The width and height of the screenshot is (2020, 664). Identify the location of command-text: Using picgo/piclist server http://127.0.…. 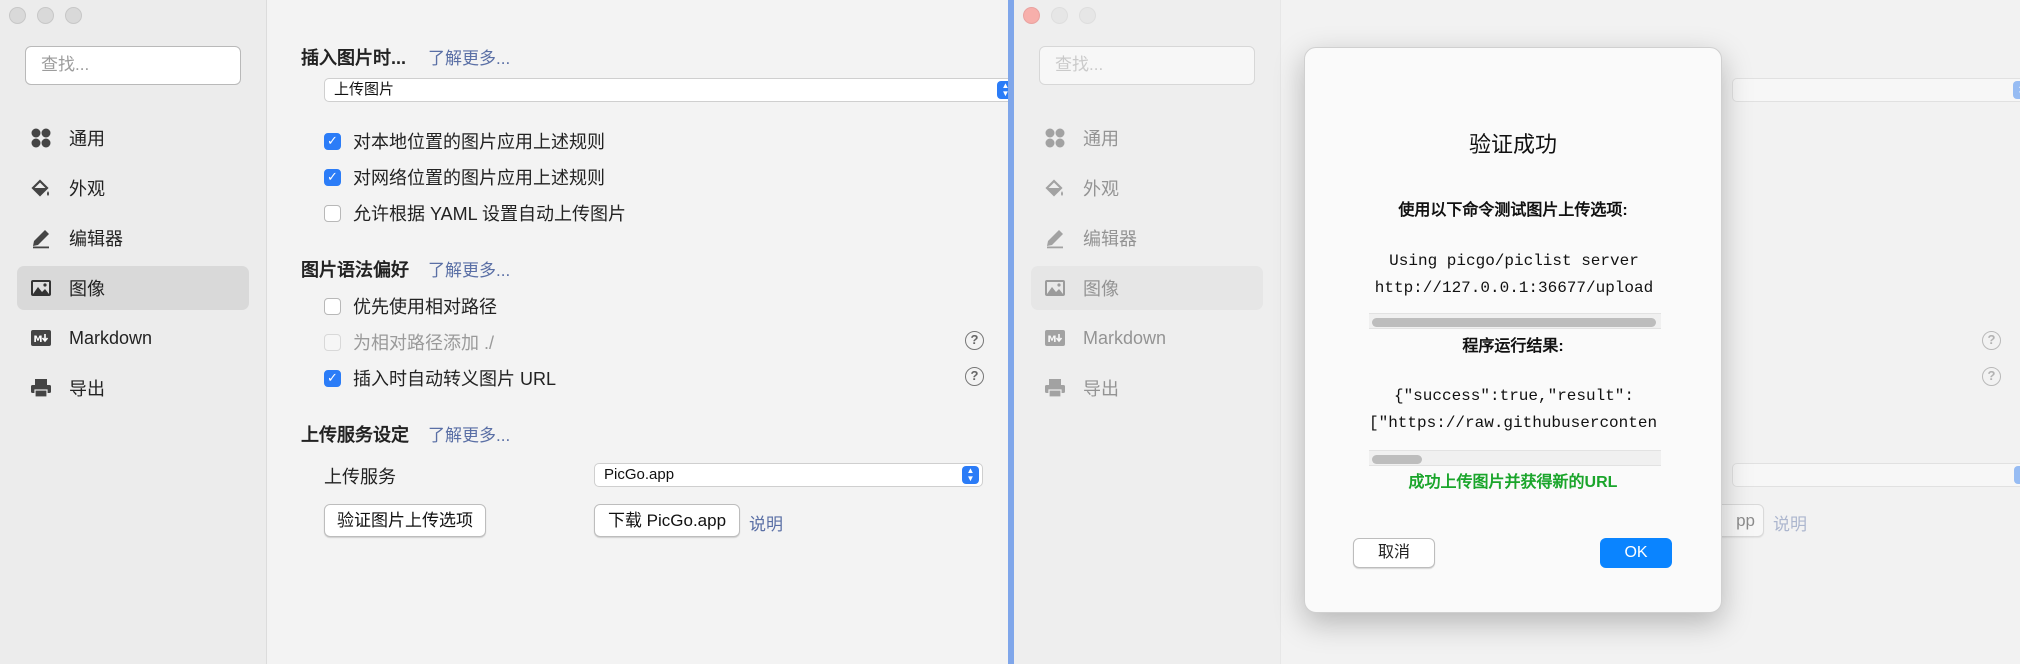
(1514, 275).